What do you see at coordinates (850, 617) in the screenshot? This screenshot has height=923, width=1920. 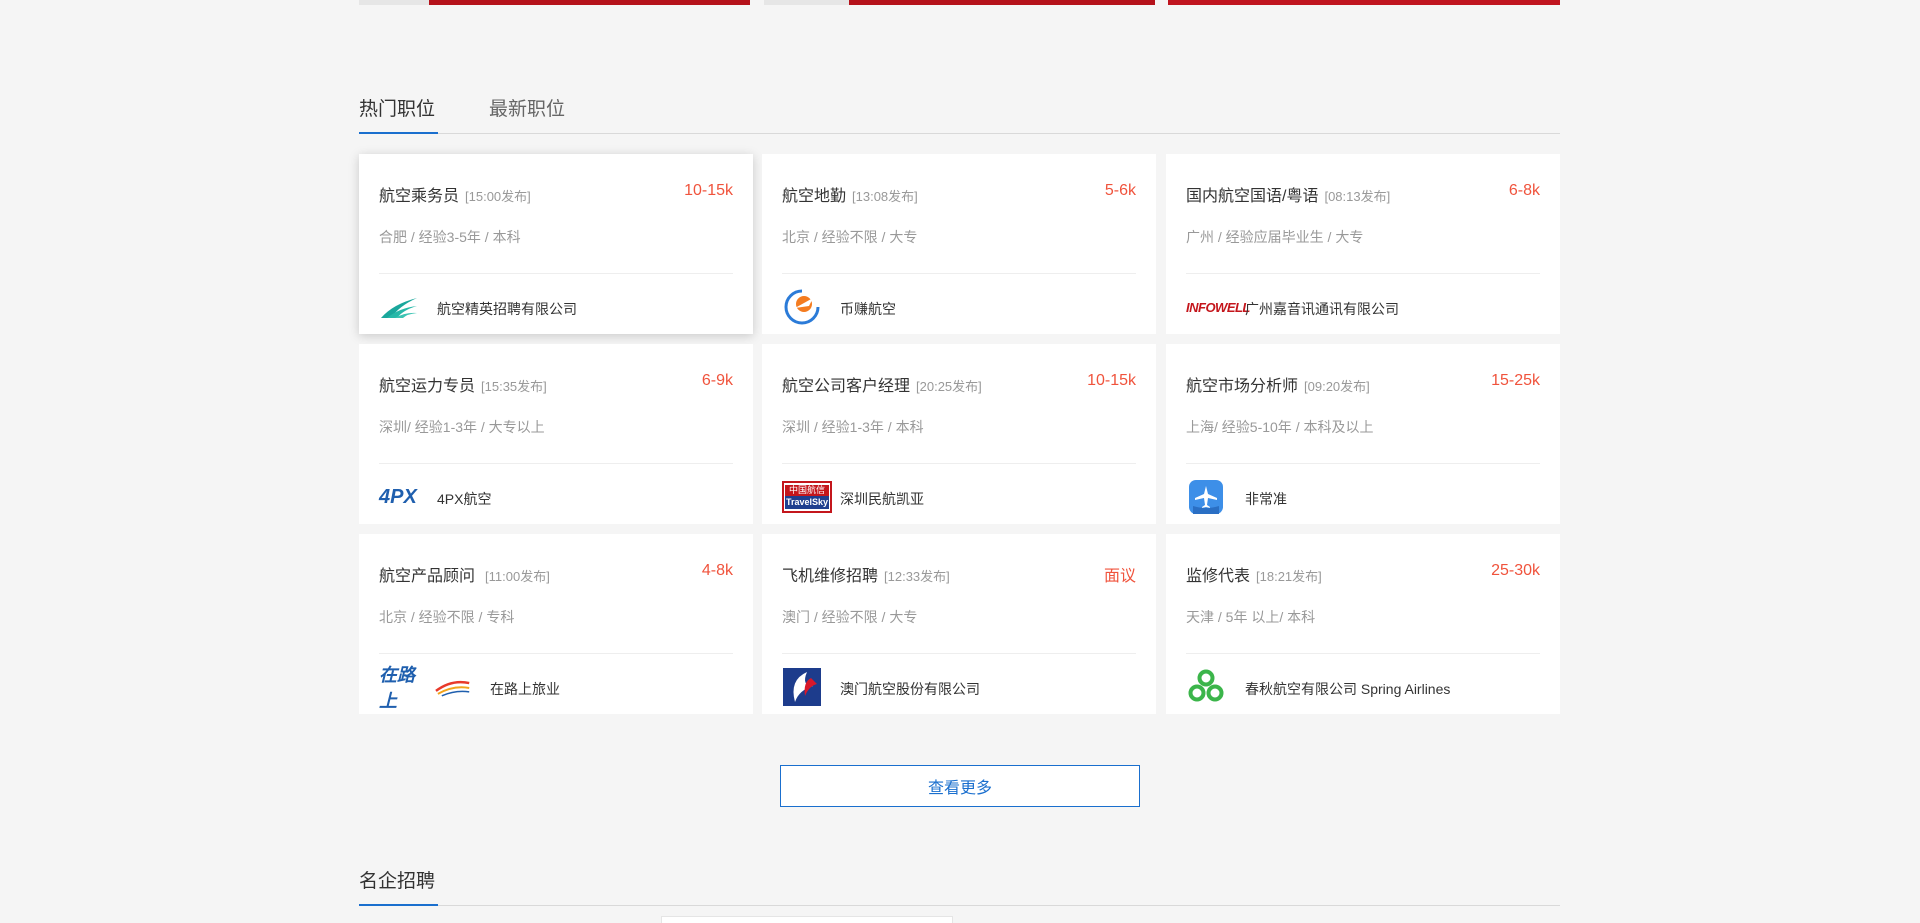 I see `job-meta: 澳门 / 经验不限 / 大专` at bounding box center [850, 617].